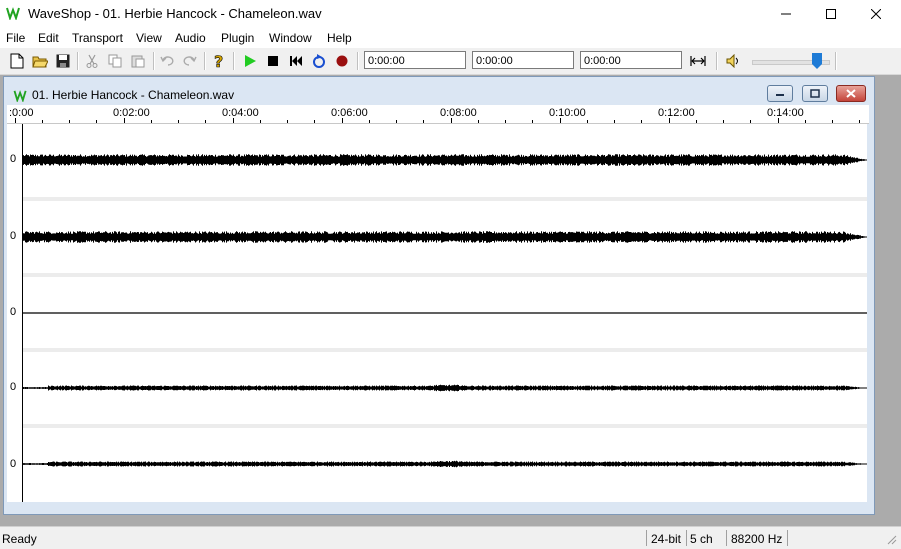  What do you see at coordinates (237, 38) in the screenshot?
I see `menu-plugin: Plugin` at bounding box center [237, 38].